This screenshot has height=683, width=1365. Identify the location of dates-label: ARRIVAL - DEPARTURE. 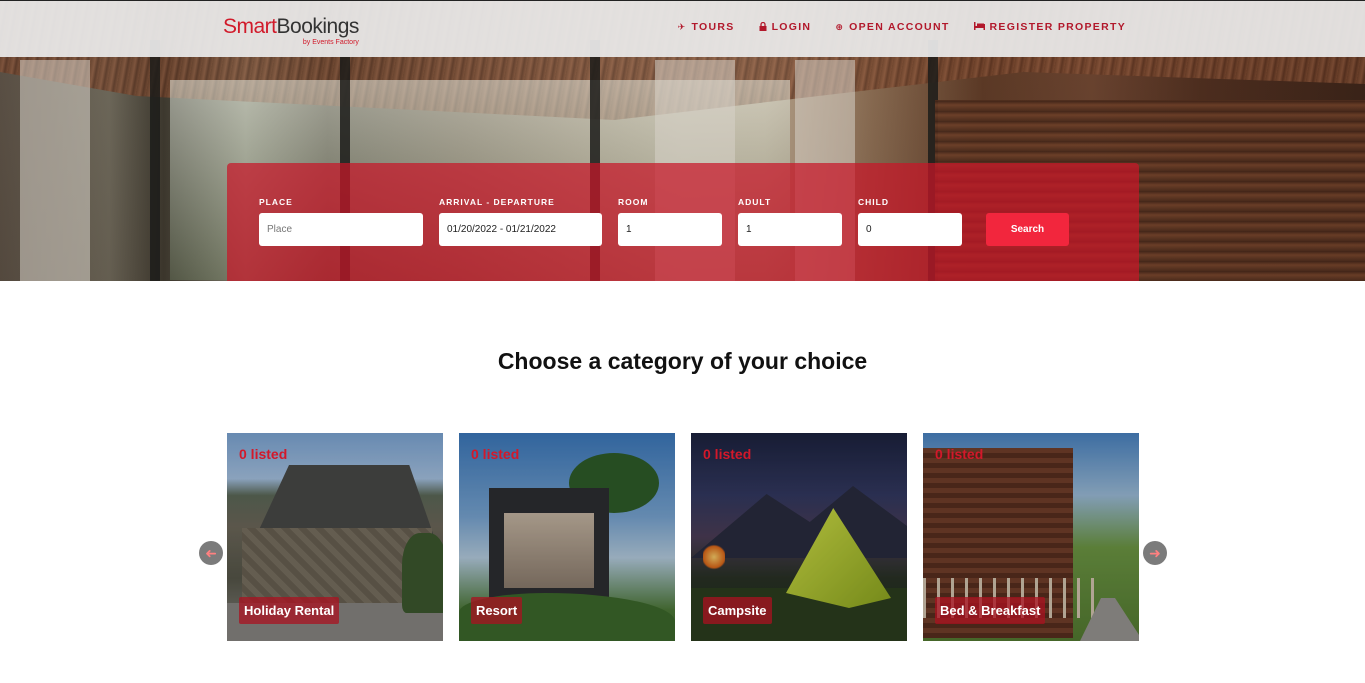
(497, 202).